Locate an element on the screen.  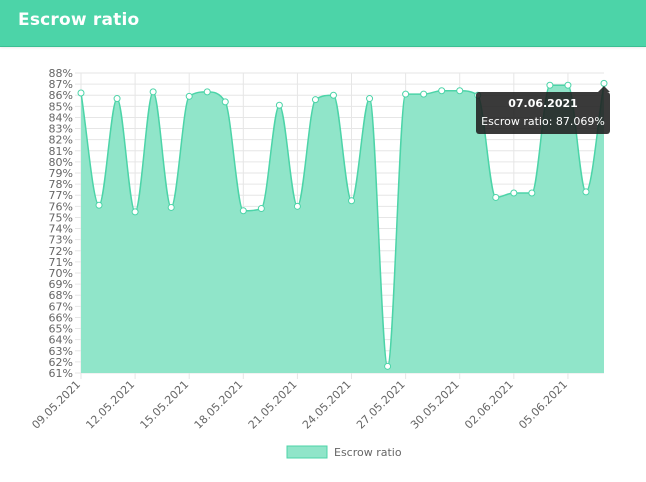
x-tick-label: 02.06.2021 is located at coordinates (489, 405).